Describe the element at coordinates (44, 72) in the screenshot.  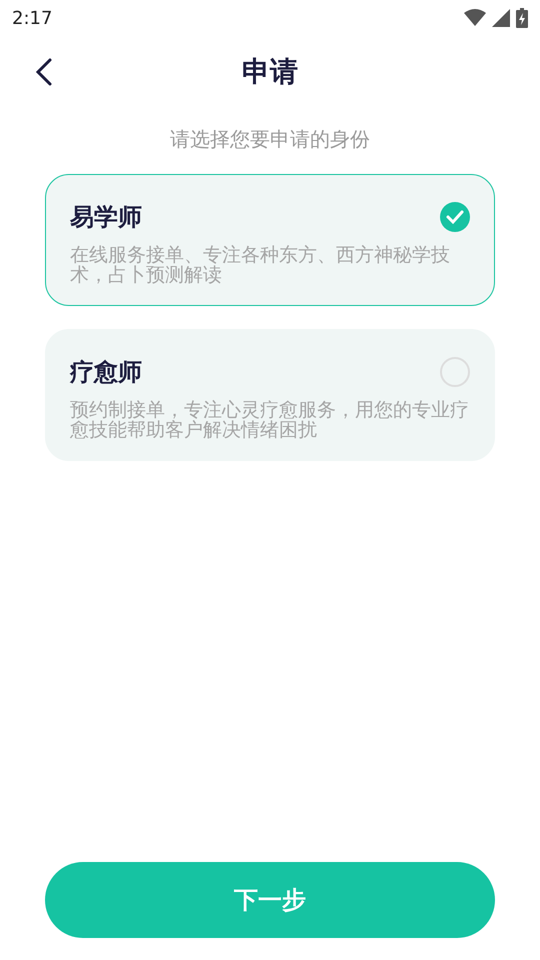
I see `back-icon` at that location.